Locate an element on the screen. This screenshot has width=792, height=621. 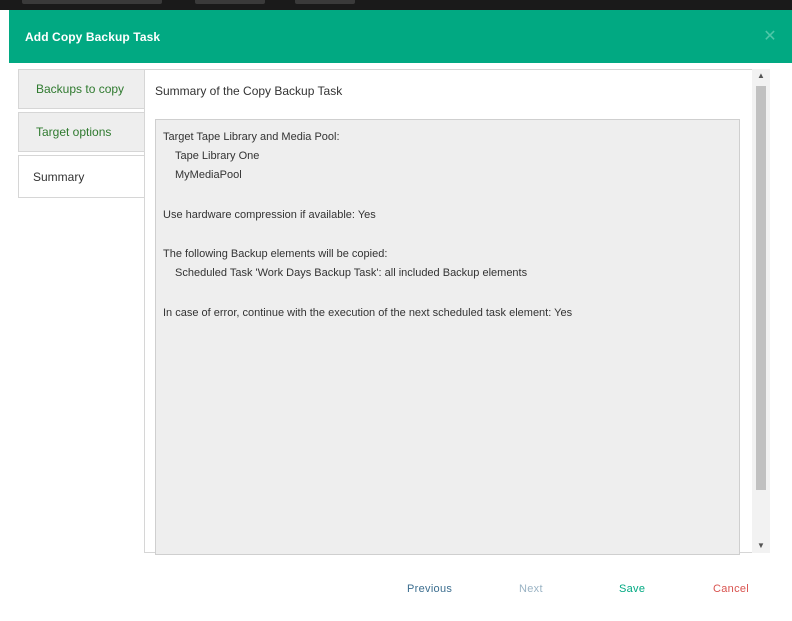
step-backups-to-copy: Backups to copy is located at coordinates (81, 89).